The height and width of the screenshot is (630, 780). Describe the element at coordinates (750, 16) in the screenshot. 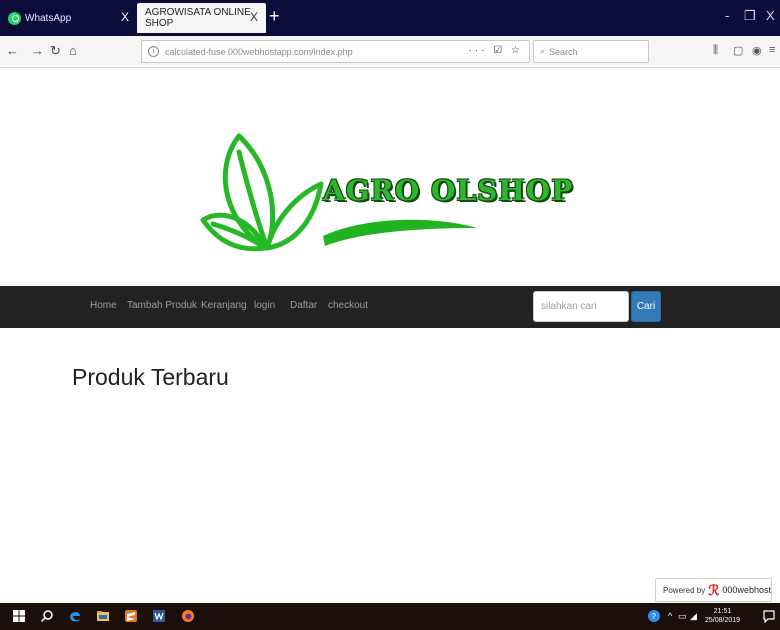

I see `maximize-button: ❐` at that location.